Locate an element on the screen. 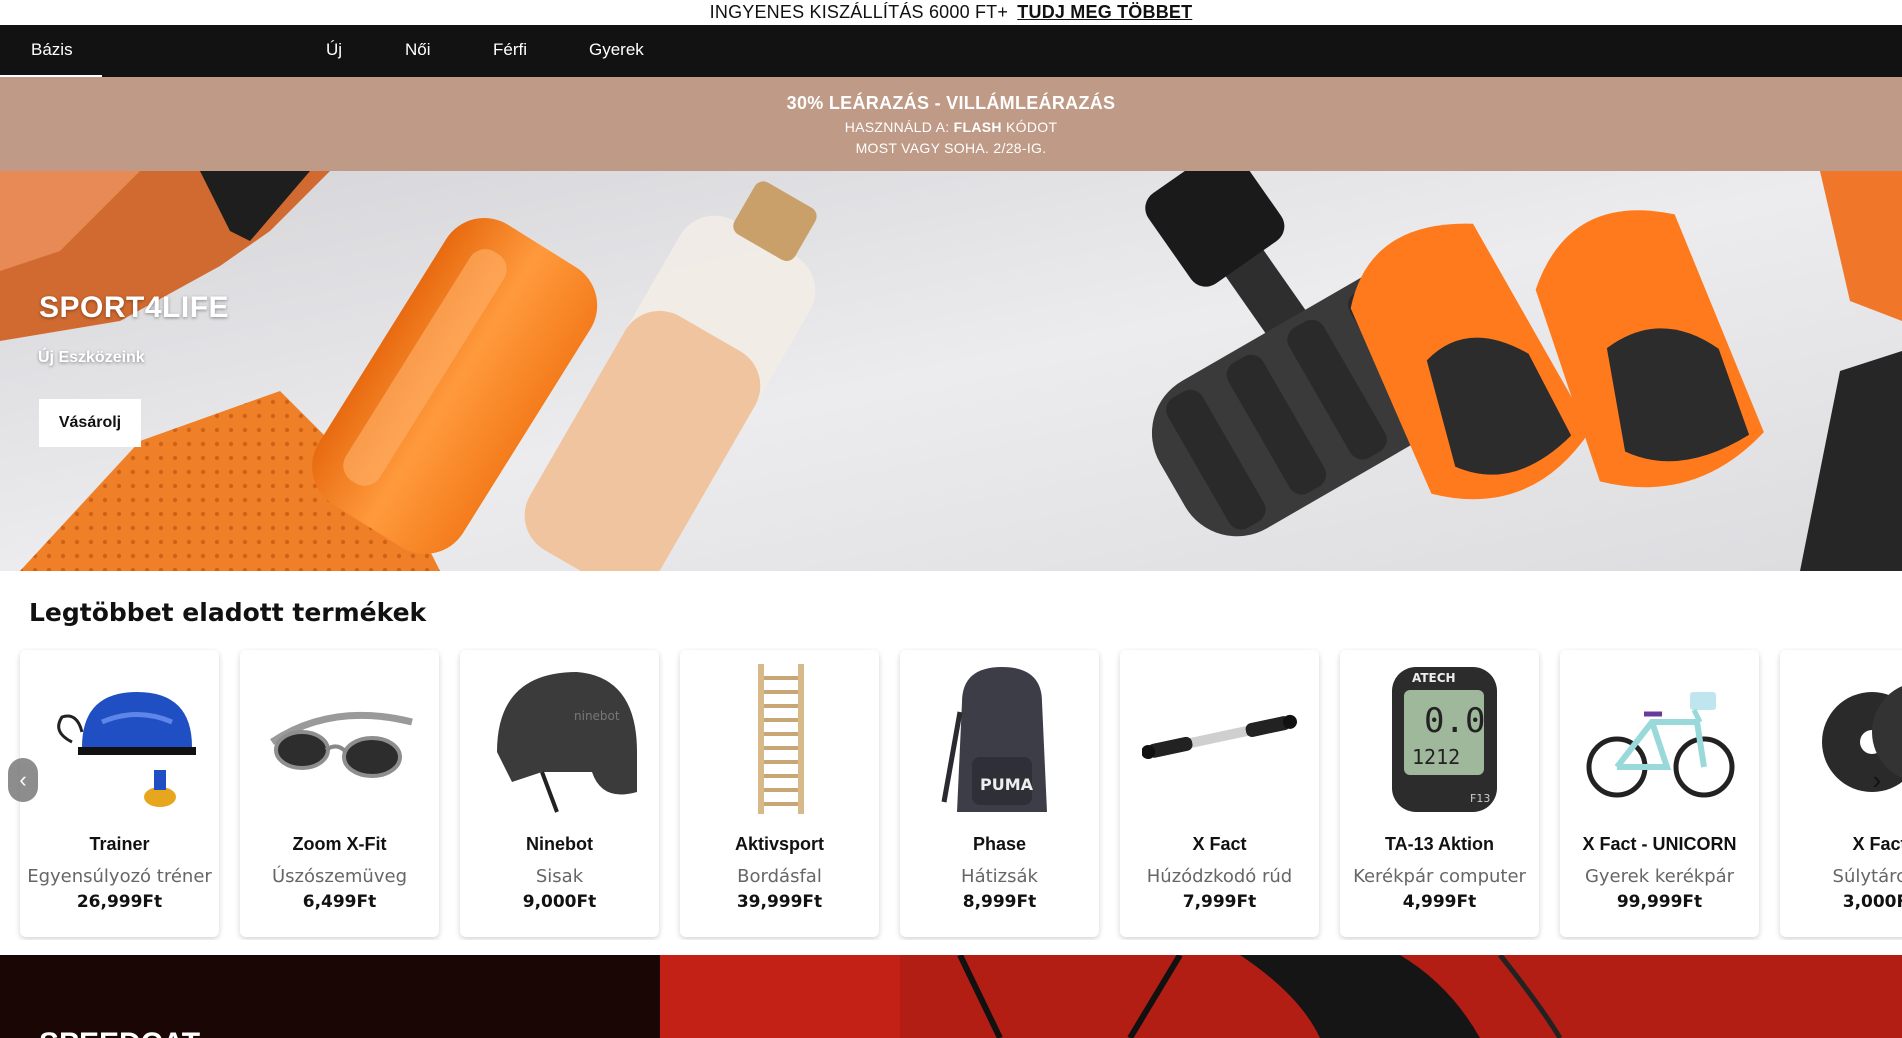 Image resolution: width=1902 pixels, height=1038 pixels. balance-trainer-icon is located at coordinates (126, 749).